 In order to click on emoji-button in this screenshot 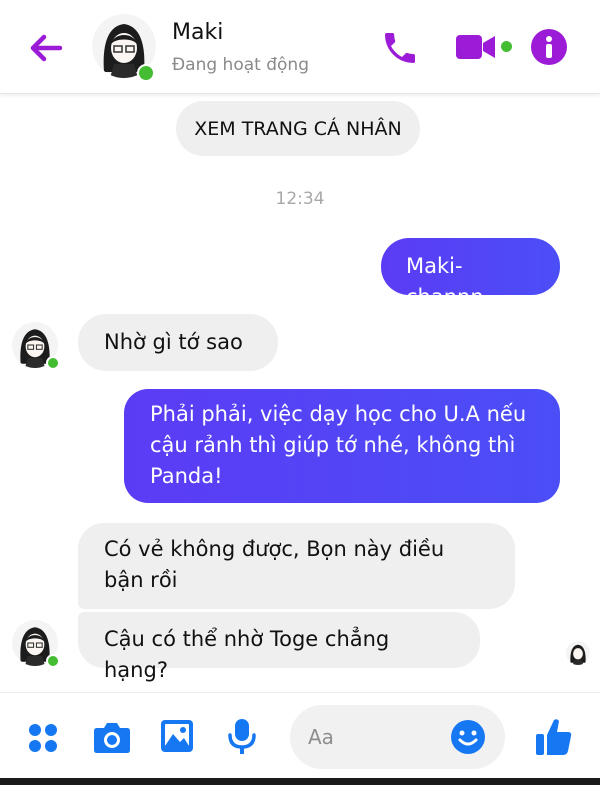, I will do `click(468, 737)`.